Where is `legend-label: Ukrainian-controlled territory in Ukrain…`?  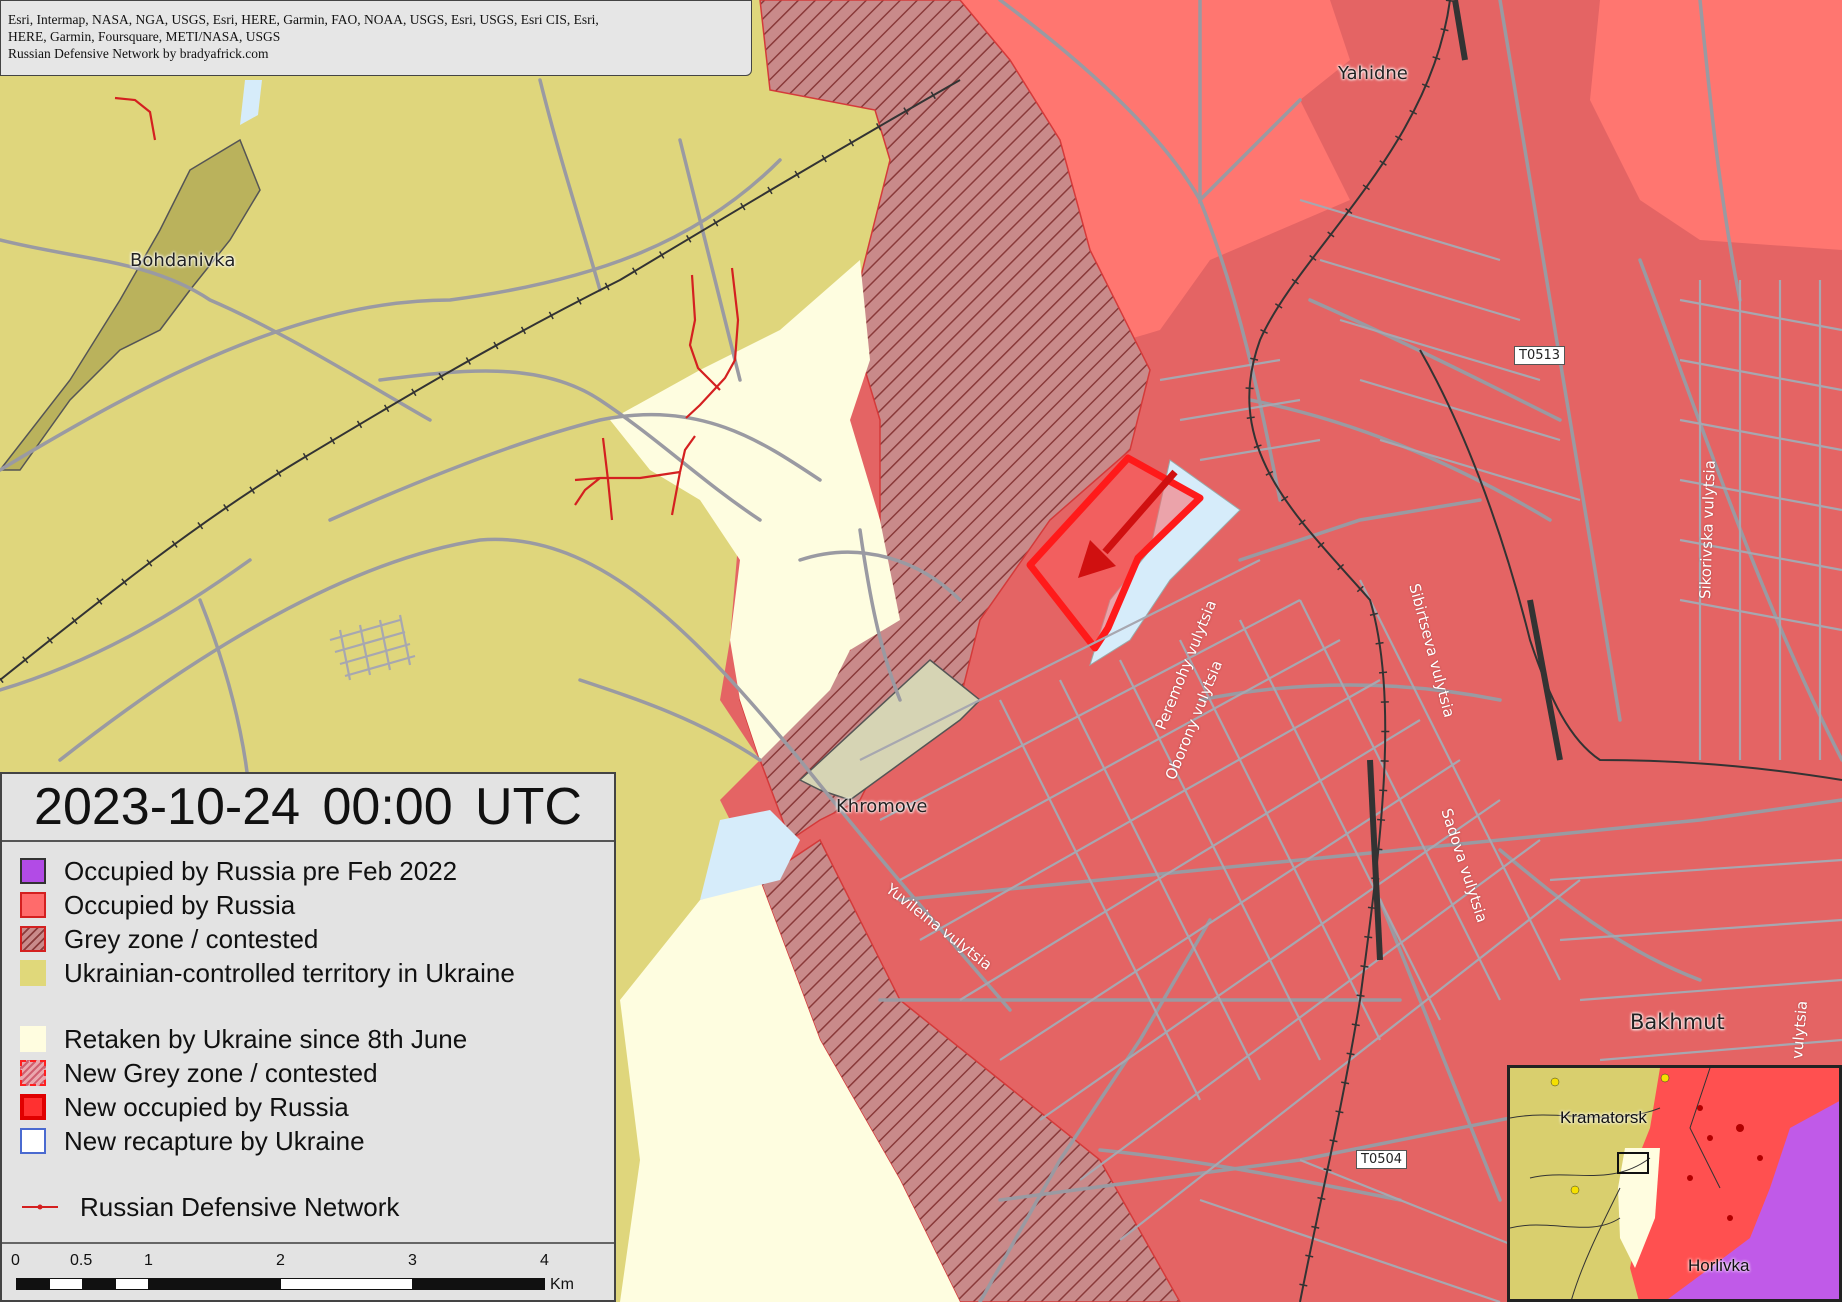 legend-label: Ukrainian-controlled territory in Ukrain… is located at coordinates (289, 972).